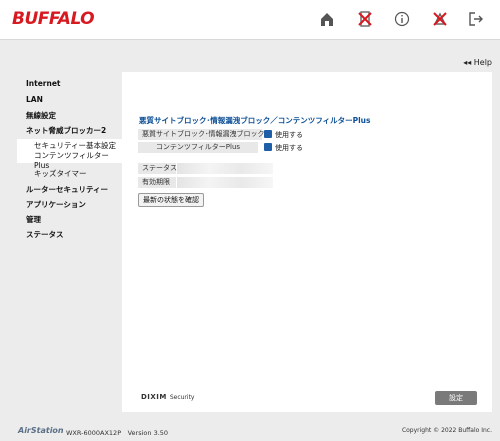 This screenshot has height=441, width=500. I want to click on sidebar-item-security-basic-active: セキュリティー基本設定 コンテンツフィルターPlus, so click(69, 154).